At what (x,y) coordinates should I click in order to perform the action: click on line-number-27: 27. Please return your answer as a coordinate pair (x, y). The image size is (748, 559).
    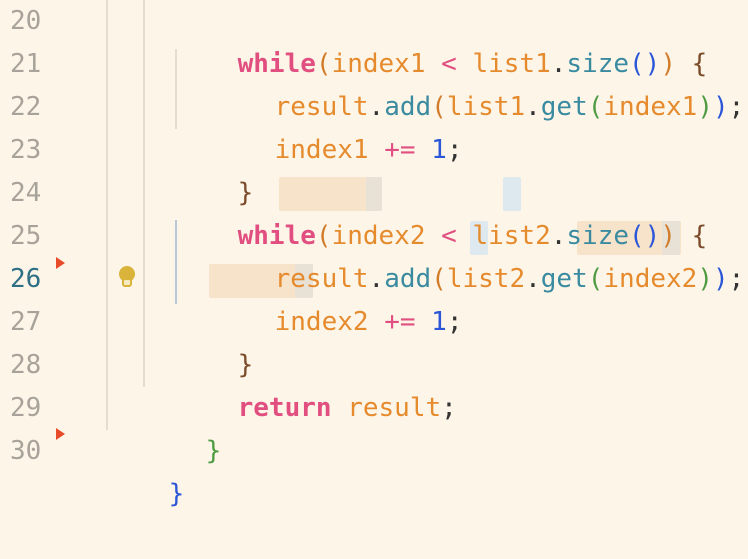
    Looking at the image, I should click on (26, 322).